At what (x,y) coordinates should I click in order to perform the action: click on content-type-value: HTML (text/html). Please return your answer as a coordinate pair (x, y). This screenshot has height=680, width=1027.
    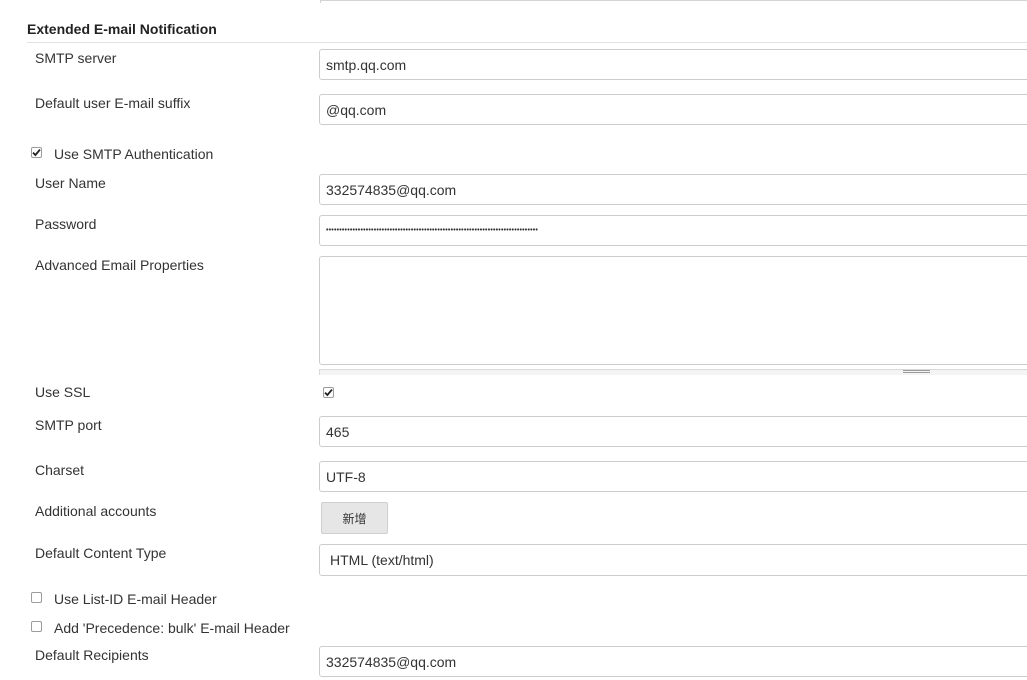
    Looking at the image, I should click on (382, 560).